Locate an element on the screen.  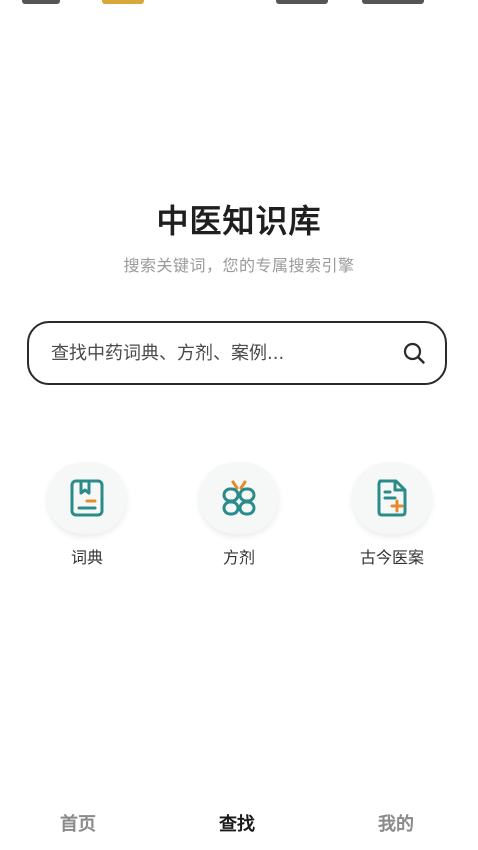
tab-search: 查找 is located at coordinates (237, 823).